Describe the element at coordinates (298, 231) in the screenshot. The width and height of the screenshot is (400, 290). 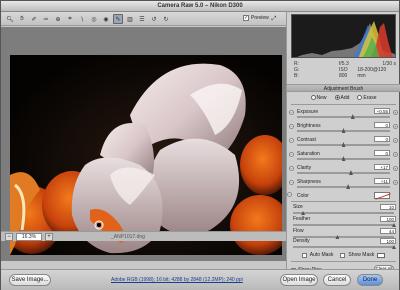
I see `flow-label: Flow` at that location.